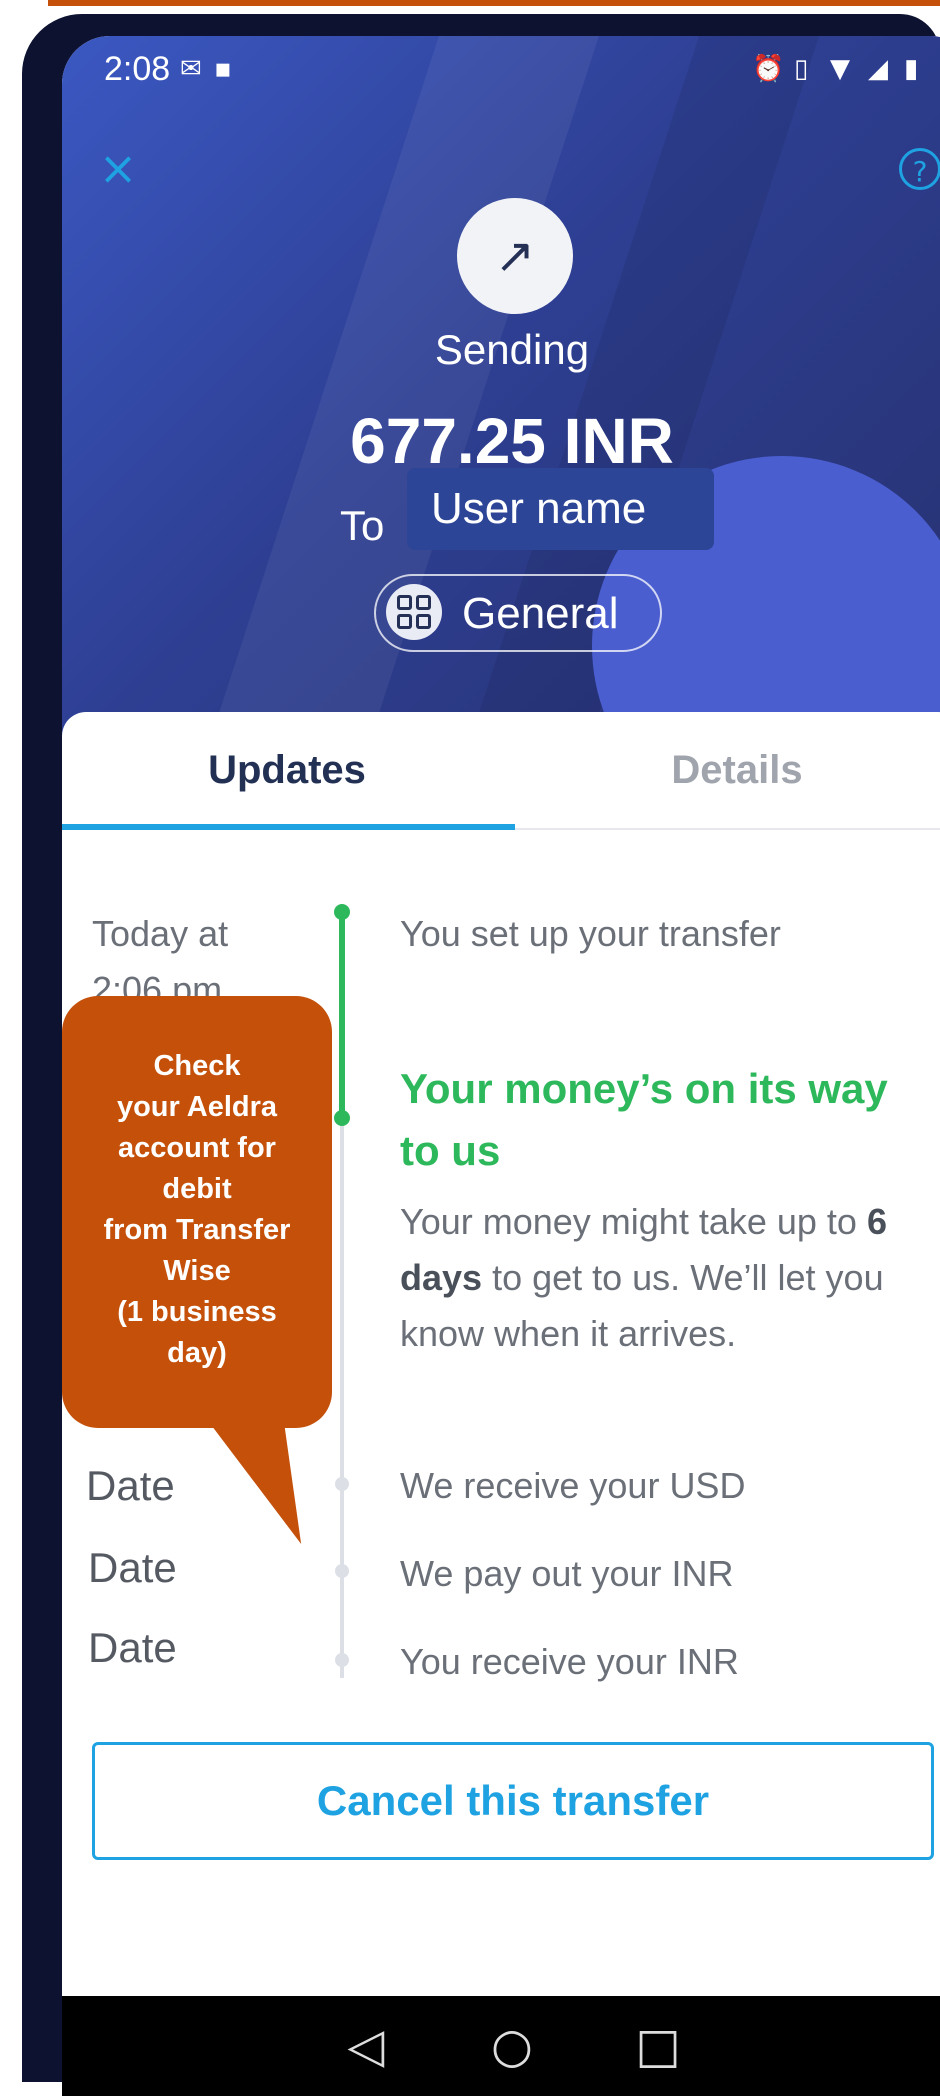 This screenshot has height=2096, width=940. Describe the element at coordinates (560, 509) in the screenshot. I see `recipient-name: User name` at that location.